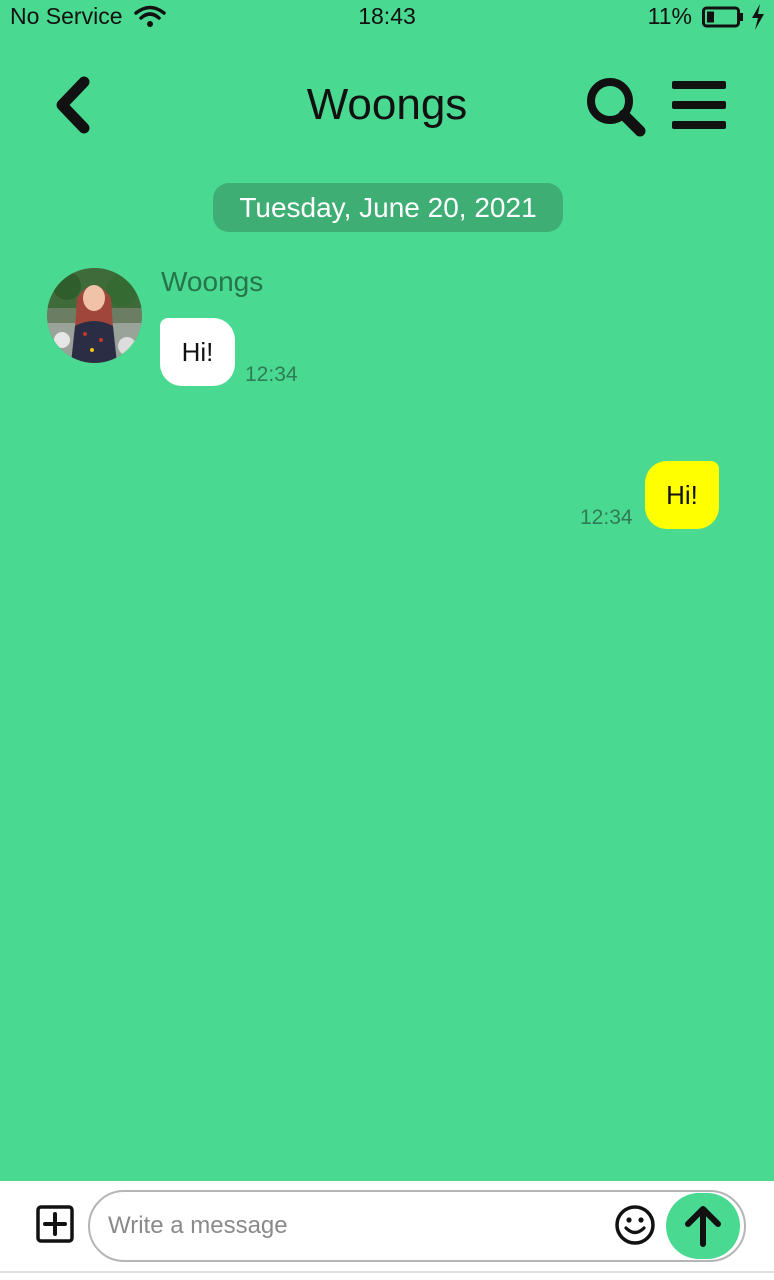 The width and height of the screenshot is (774, 1280). I want to click on message-input-wrapper, so click(417, 1226).